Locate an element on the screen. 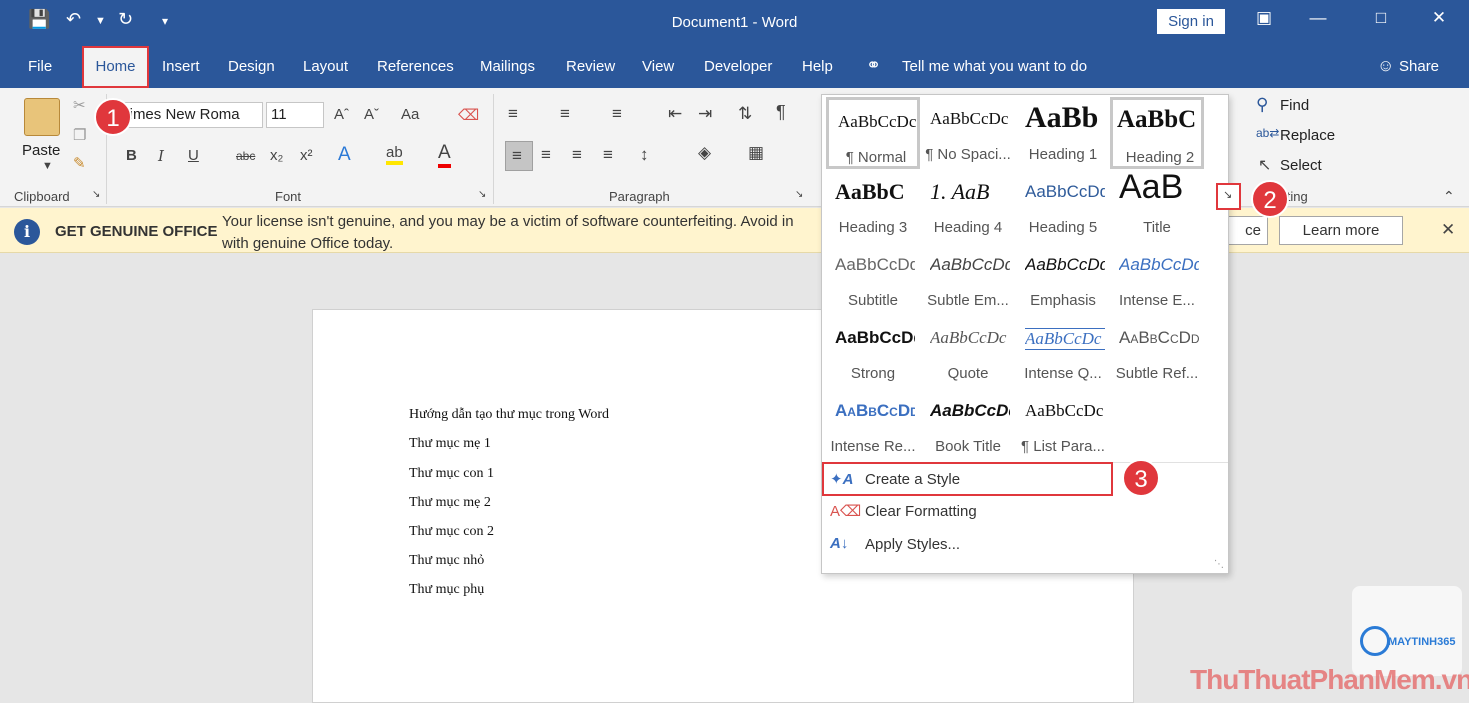  style-heading-1: AaBb Heading 1 is located at coordinates (1063, 133).